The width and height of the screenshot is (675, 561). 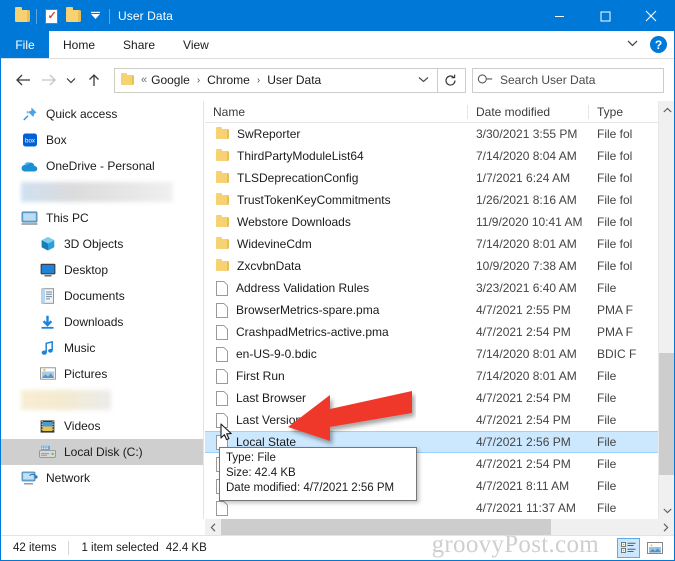 I want to click on breadcrumb-item-google: Google, so click(x=170, y=80).